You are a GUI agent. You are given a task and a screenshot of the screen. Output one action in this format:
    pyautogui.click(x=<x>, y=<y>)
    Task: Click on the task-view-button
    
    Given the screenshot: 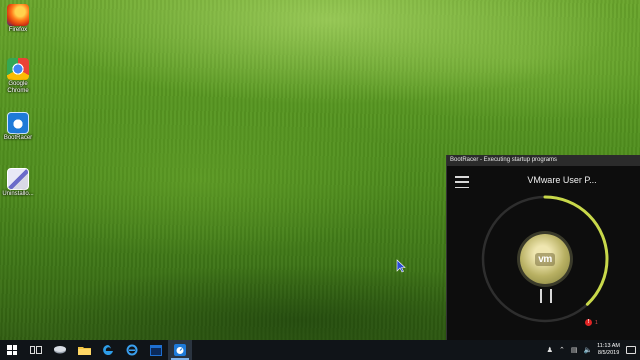 What is the action you would take?
    pyautogui.click(x=36, y=350)
    